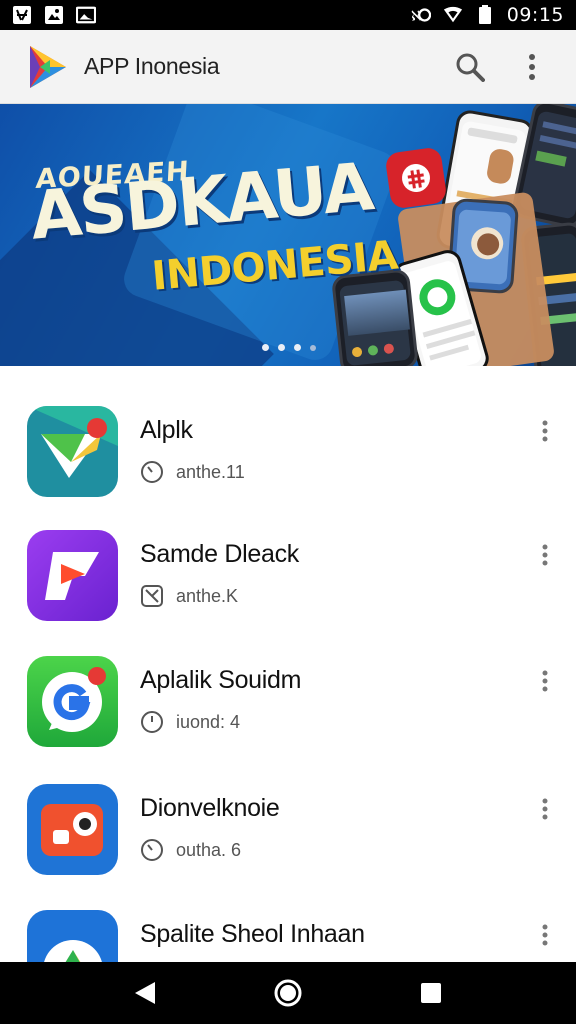  Describe the element at coordinates (166, 430) in the screenshot. I see `app-name: Alplk` at that location.